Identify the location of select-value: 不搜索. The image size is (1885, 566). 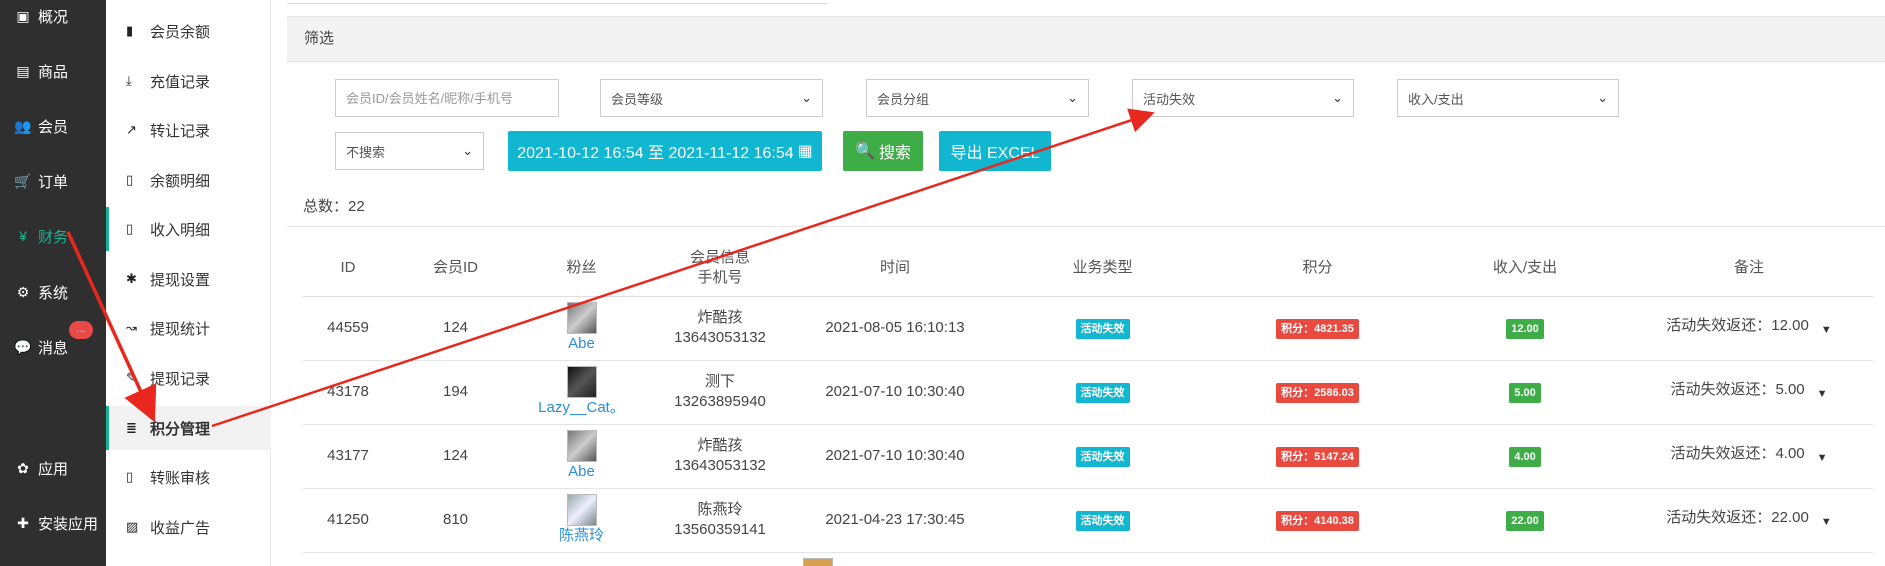
(366, 152).